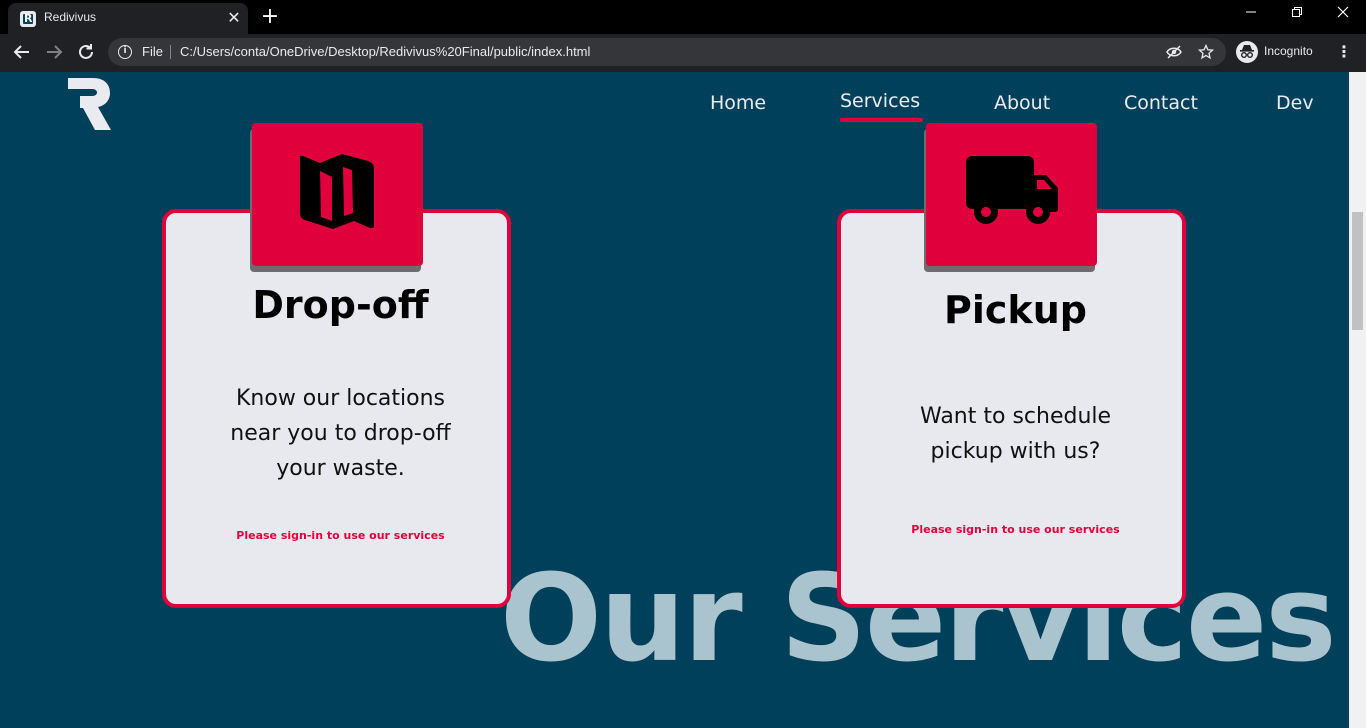  I want to click on browser-tab-bar: R Redivivus ✕ +, so click(683, 17).